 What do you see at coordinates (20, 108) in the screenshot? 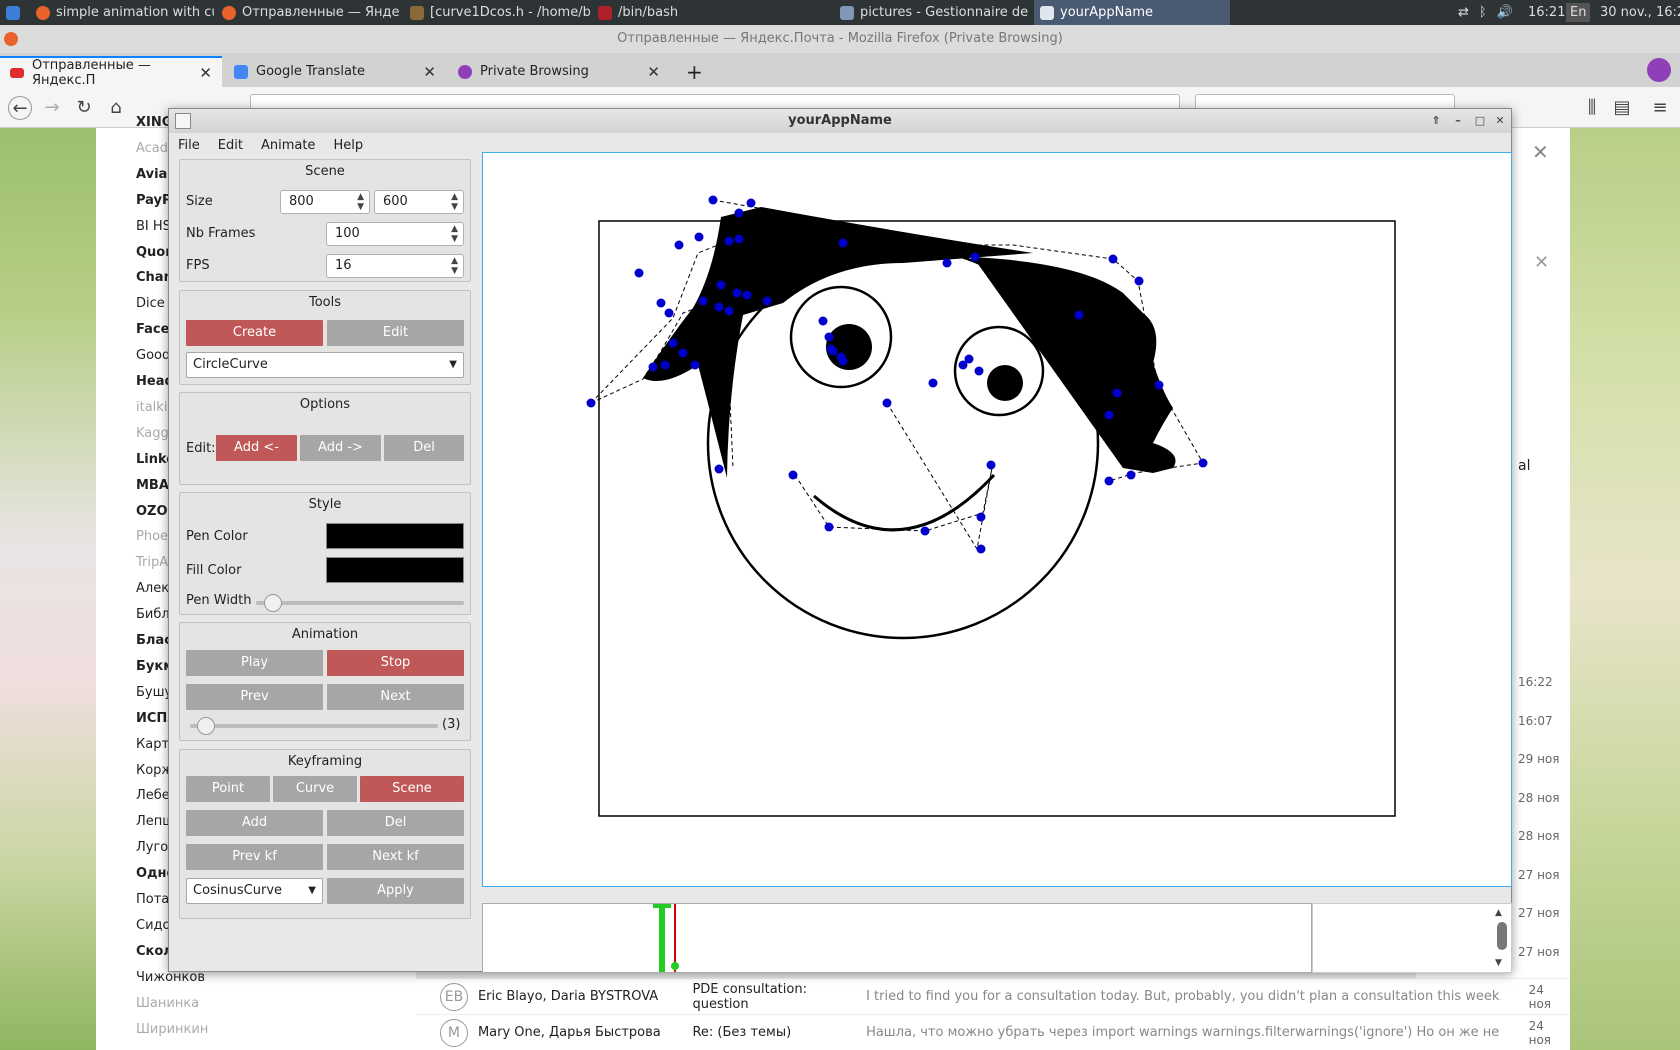
I see `back-icon: ←` at bounding box center [20, 108].